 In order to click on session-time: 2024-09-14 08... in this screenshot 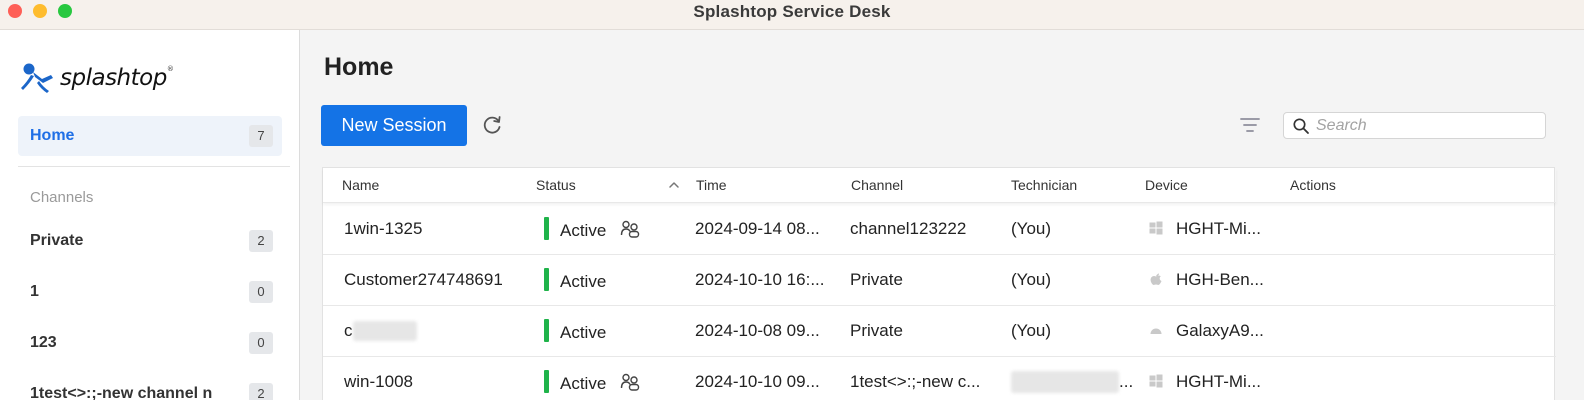, I will do `click(757, 228)`.